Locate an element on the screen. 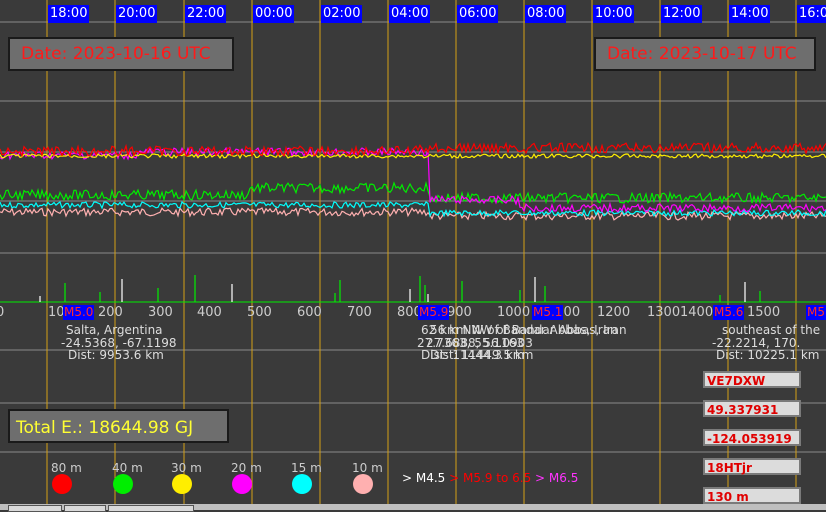 Image resolution: width=826 pixels, height=512 pixels. station-longitude: -124.053919 is located at coordinates (752, 437).